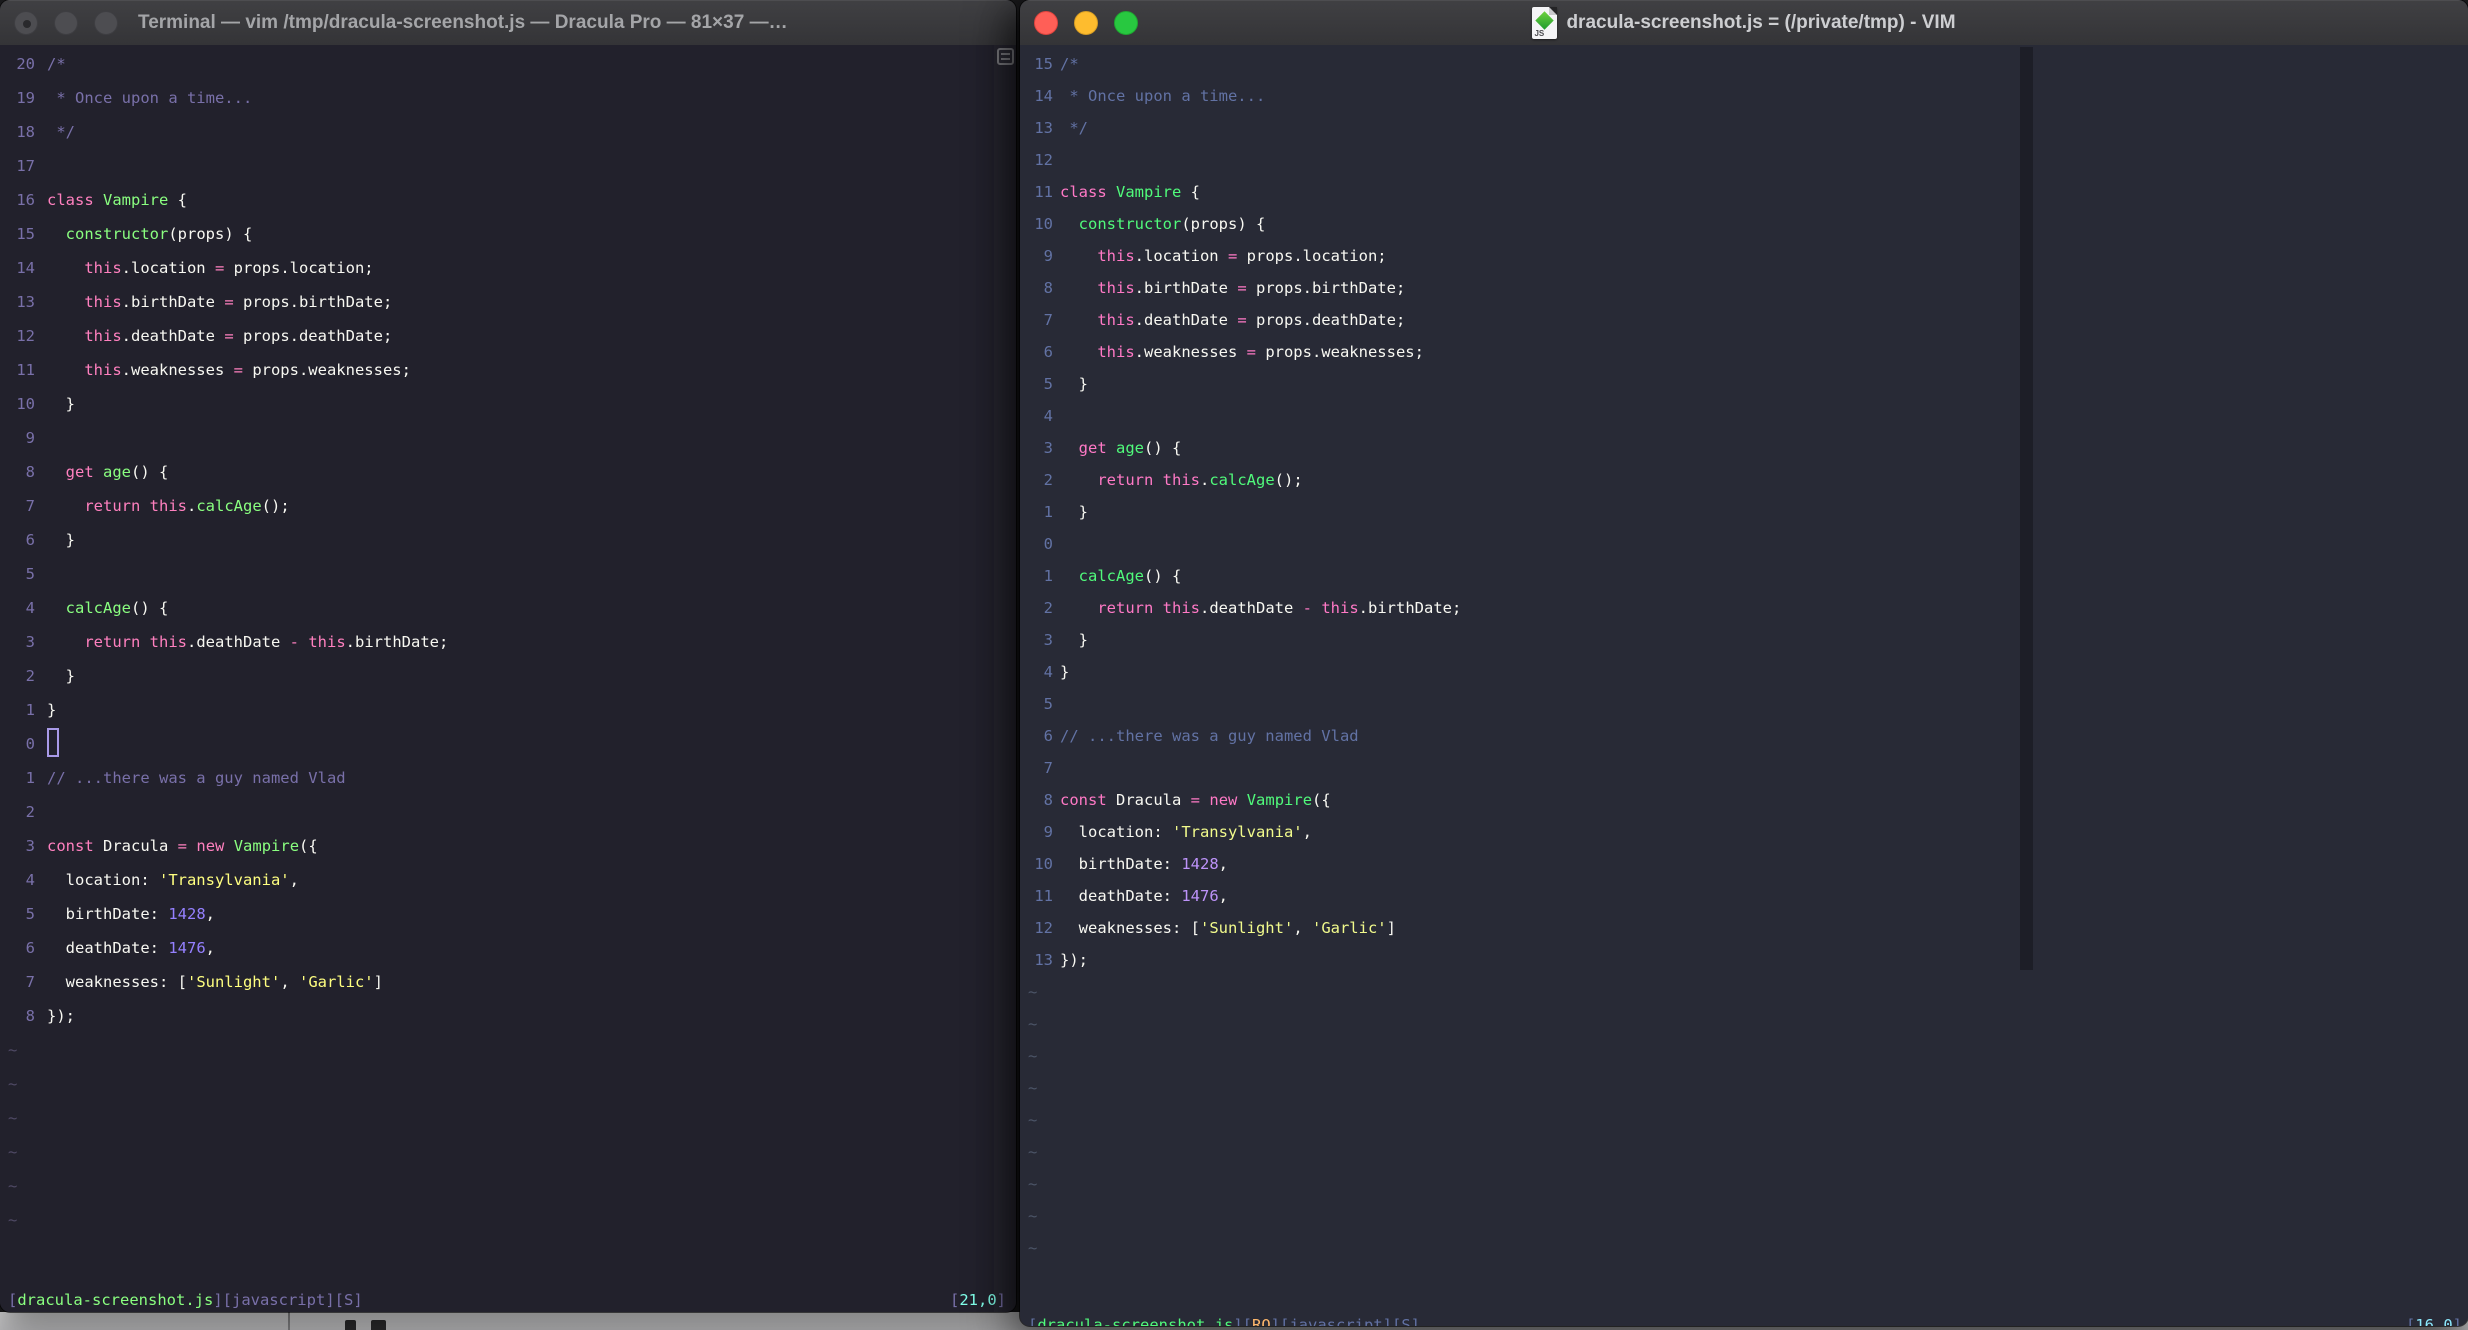 This screenshot has height=1330, width=2468. What do you see at coordinates (508, 506) in the screenshot?
I see `code-line: 7 return this.calcAge();` at bounding box center [508, 506].